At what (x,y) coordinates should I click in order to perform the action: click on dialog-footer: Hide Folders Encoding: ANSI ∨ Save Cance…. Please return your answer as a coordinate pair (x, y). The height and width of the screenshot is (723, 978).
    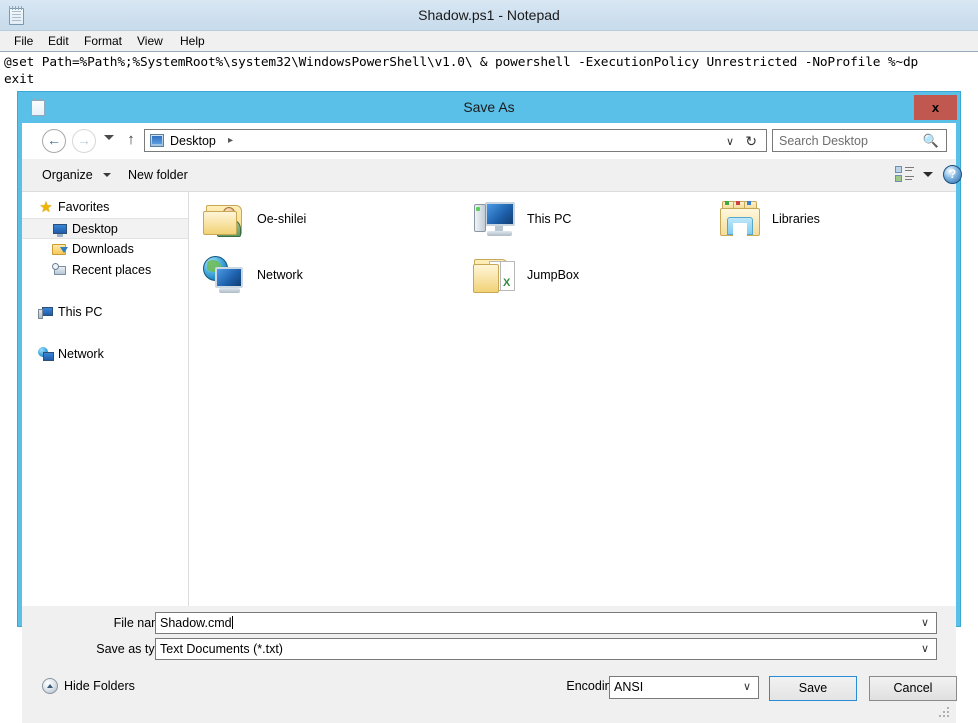
    Looking at the image, I should click on (489, 693).